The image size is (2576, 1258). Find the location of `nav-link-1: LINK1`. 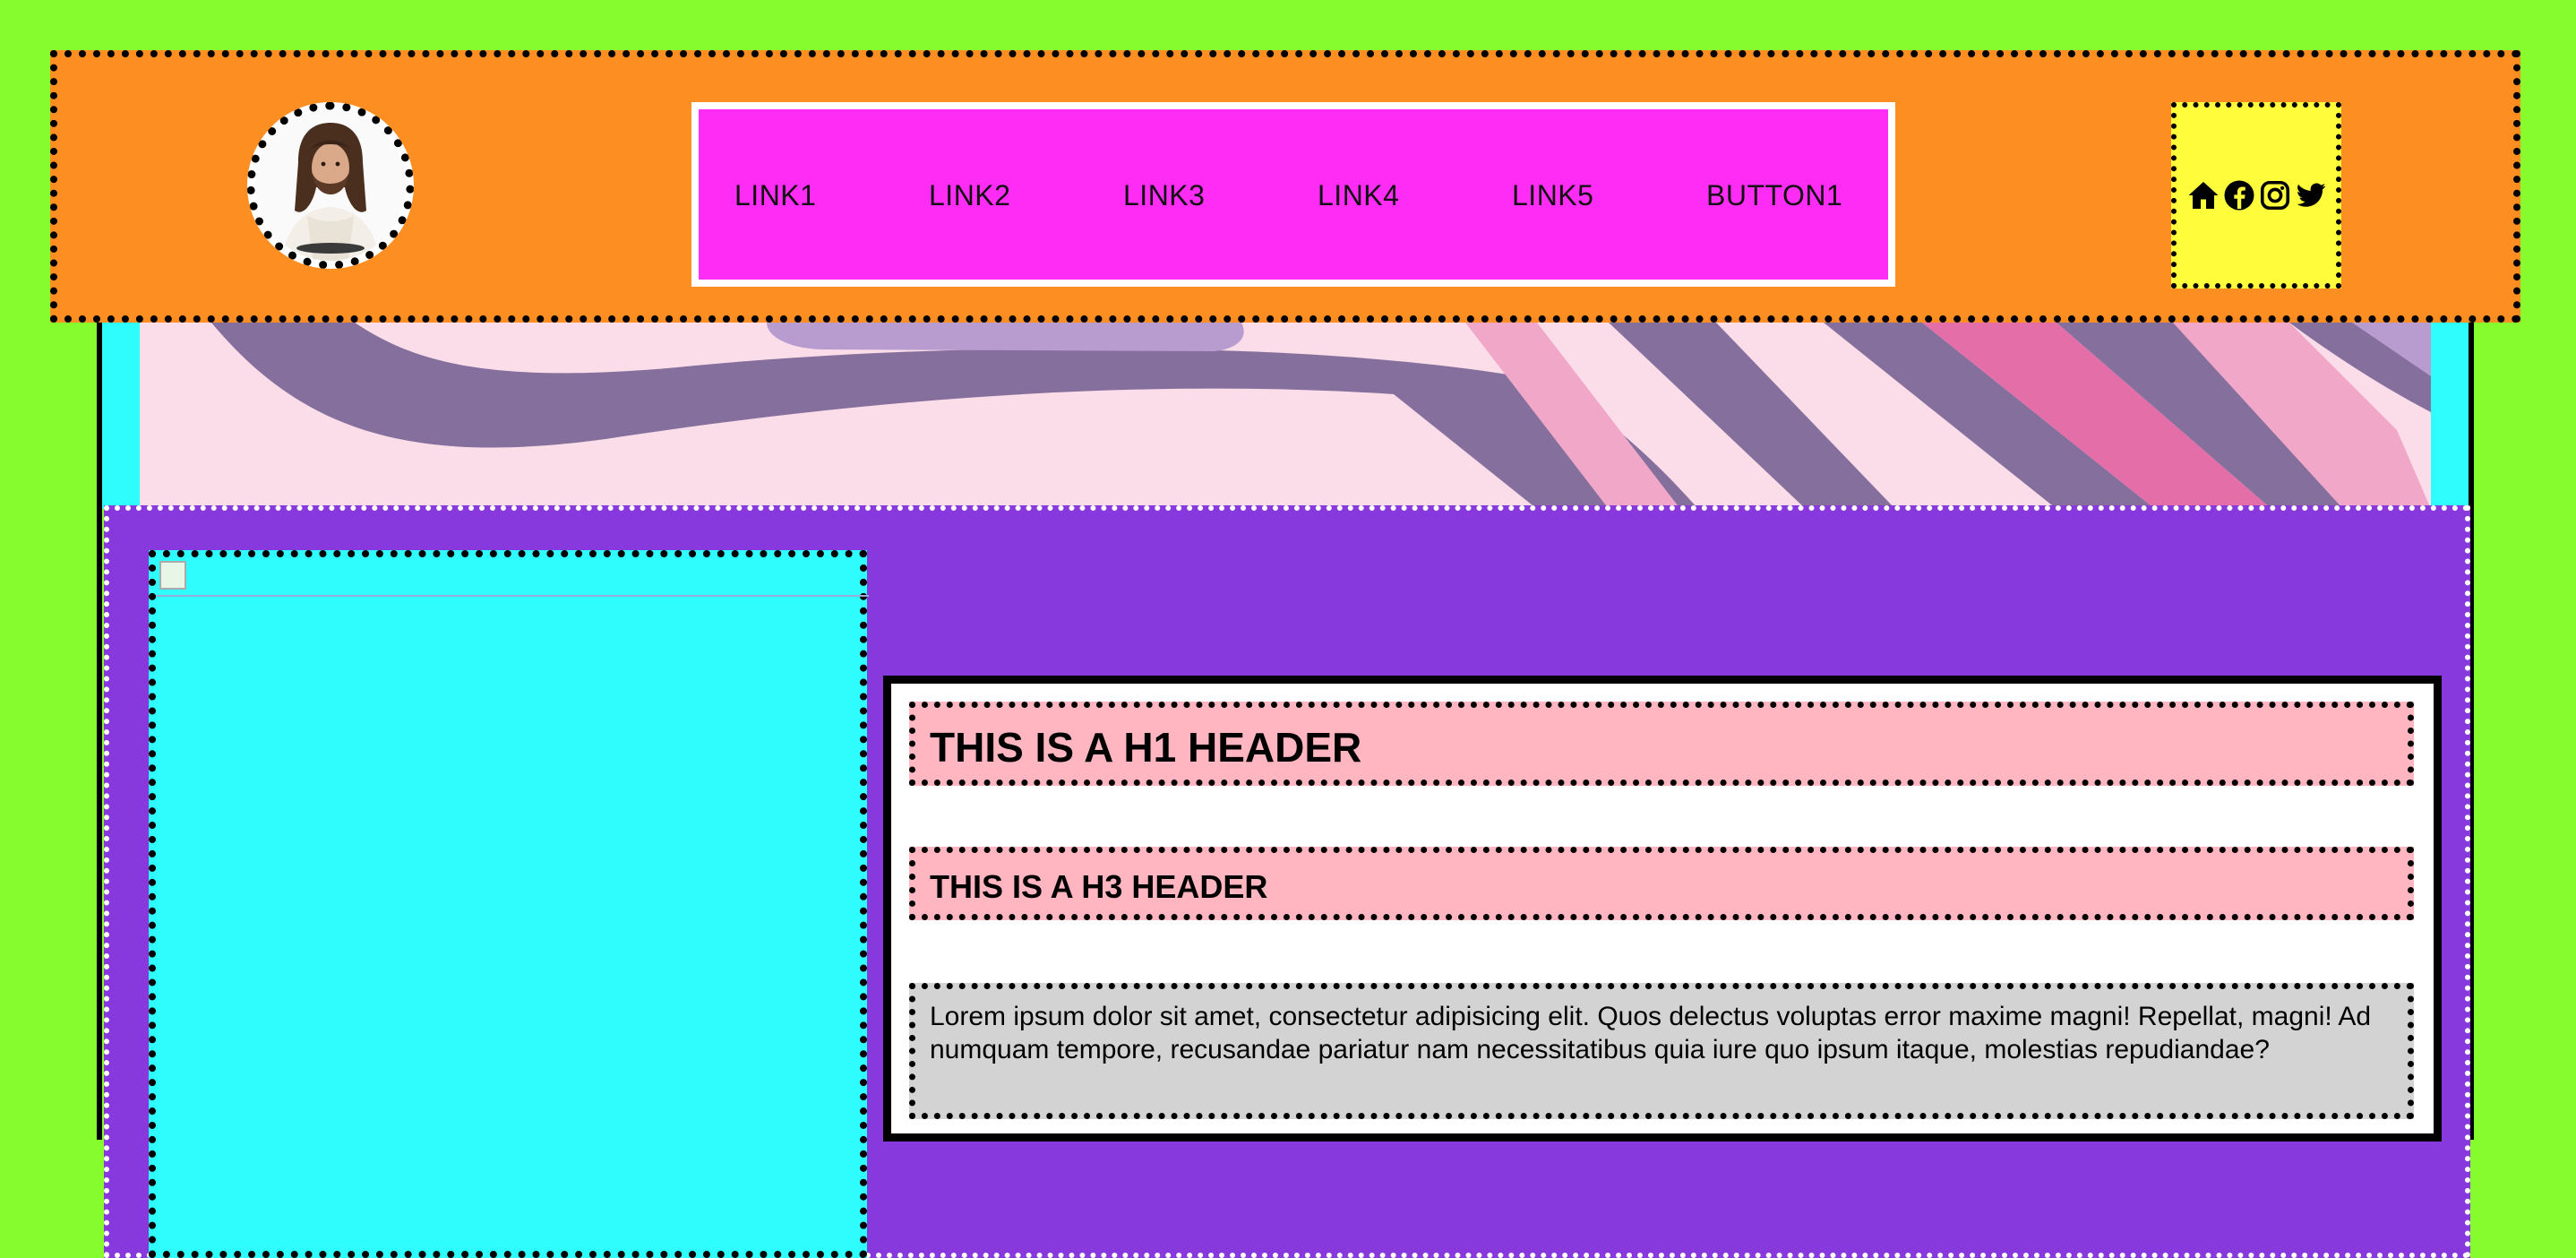

nav-link-1: LINK1 is located at coordinates (775, 195).